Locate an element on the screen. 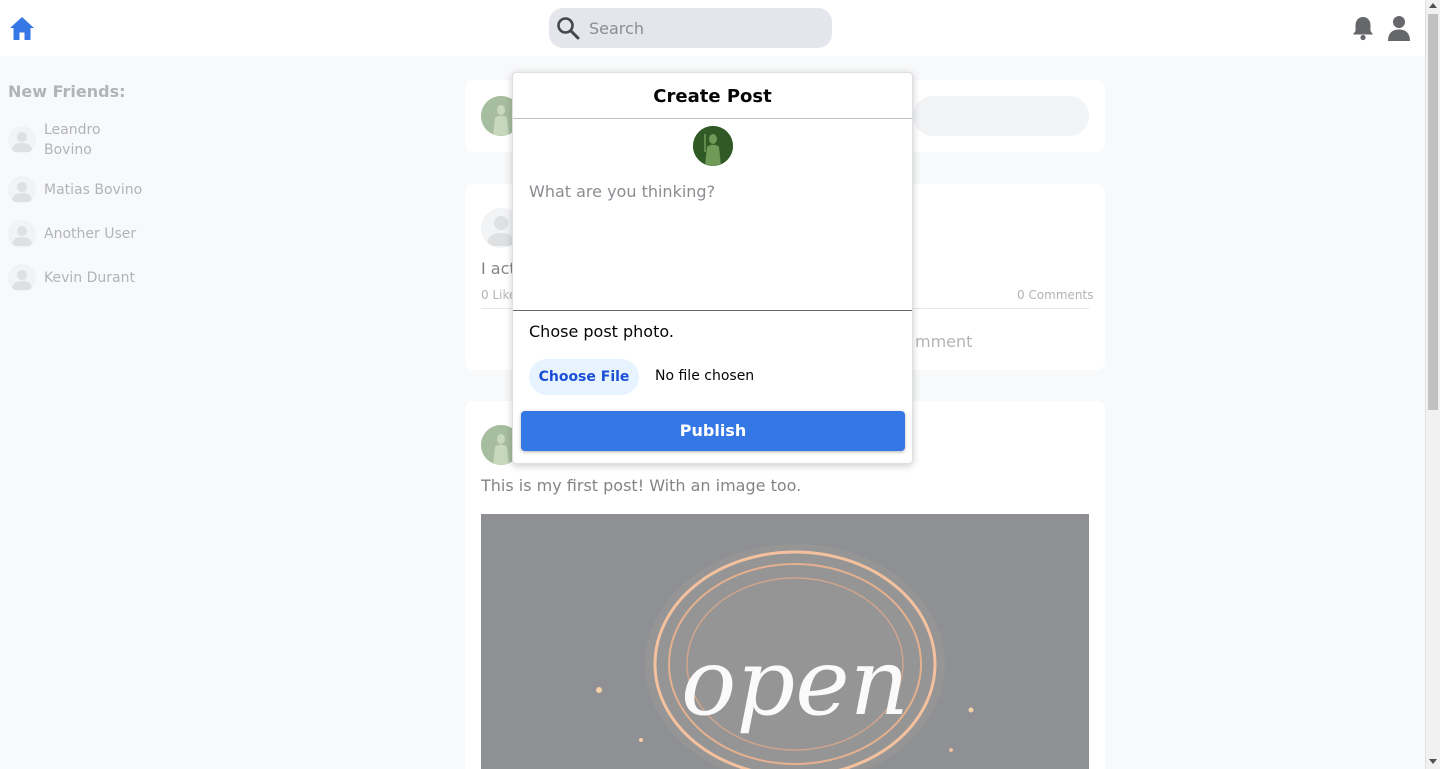 The image size is (1440, 769). post-text-input is located at coordinates (712, 242).